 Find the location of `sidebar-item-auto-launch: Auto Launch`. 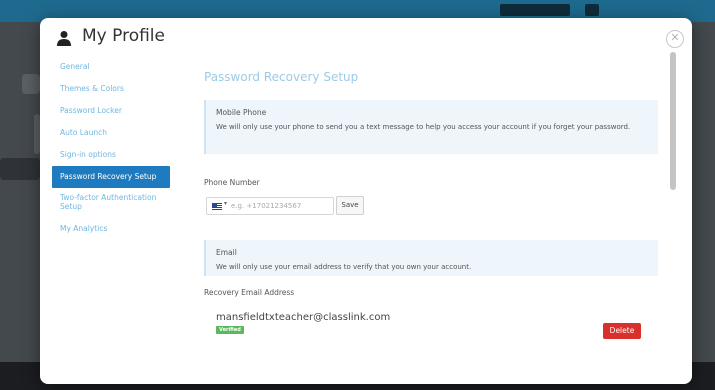

sidebar-item-auto-launch: Auto Launch is located at coordinates (111, 133).